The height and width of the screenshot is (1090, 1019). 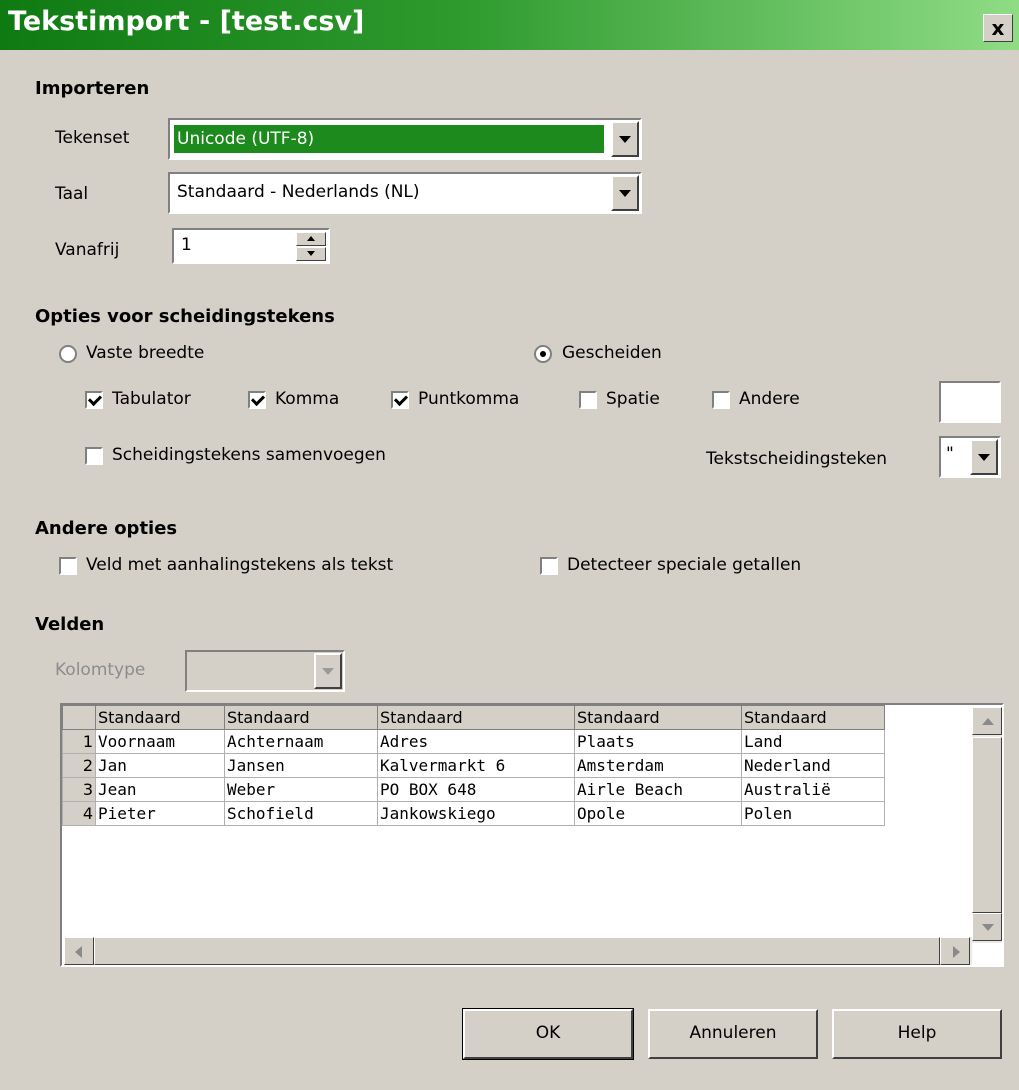 What do you see at coordinates (92, 88) in the screenshot?
I see `section-importeren: Importeren` at bounding box center [92, 88].